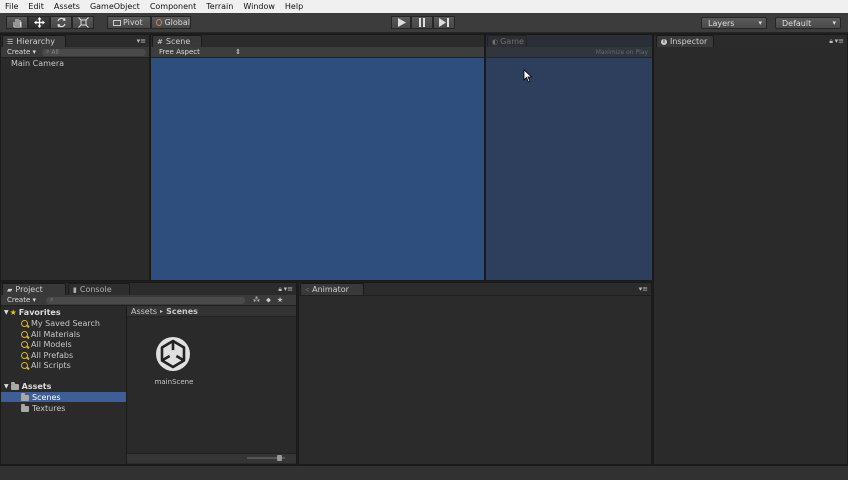 This screenshot has height=480, width=848. I want to click on layers-dropdown: Layers ▾, so click(734, 23).